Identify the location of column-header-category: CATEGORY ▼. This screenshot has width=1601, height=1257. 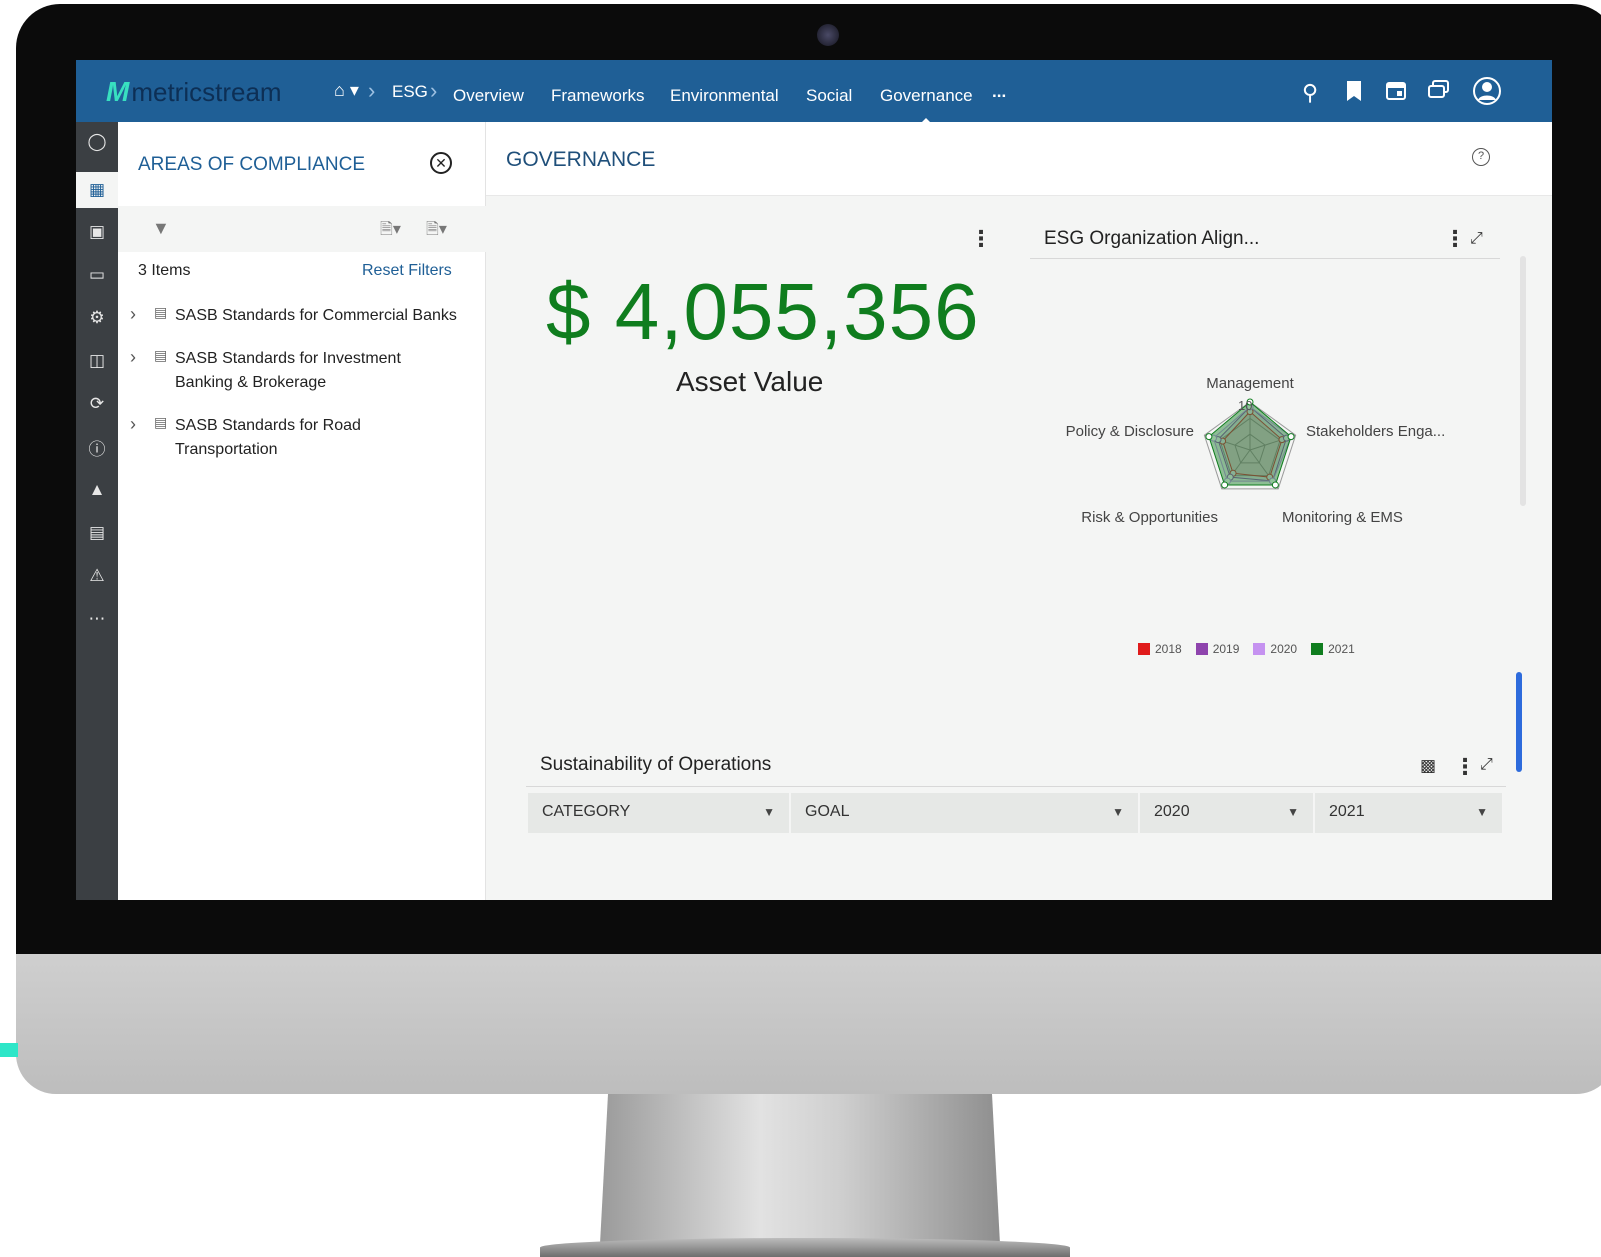
(659, 813).